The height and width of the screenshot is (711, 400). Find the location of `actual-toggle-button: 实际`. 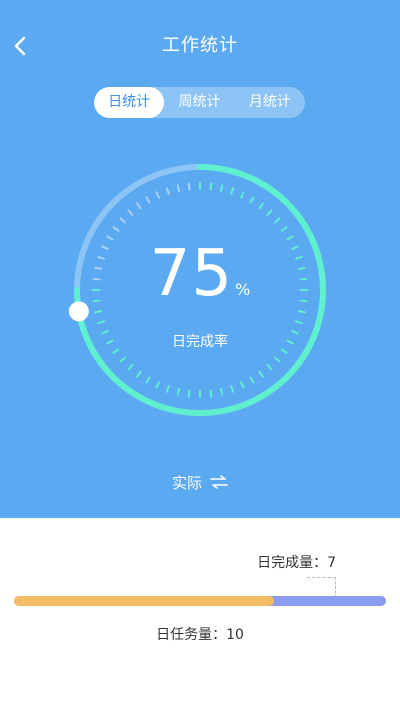

actual-toggle-button: 实际 is located at coordinates (200, 482).